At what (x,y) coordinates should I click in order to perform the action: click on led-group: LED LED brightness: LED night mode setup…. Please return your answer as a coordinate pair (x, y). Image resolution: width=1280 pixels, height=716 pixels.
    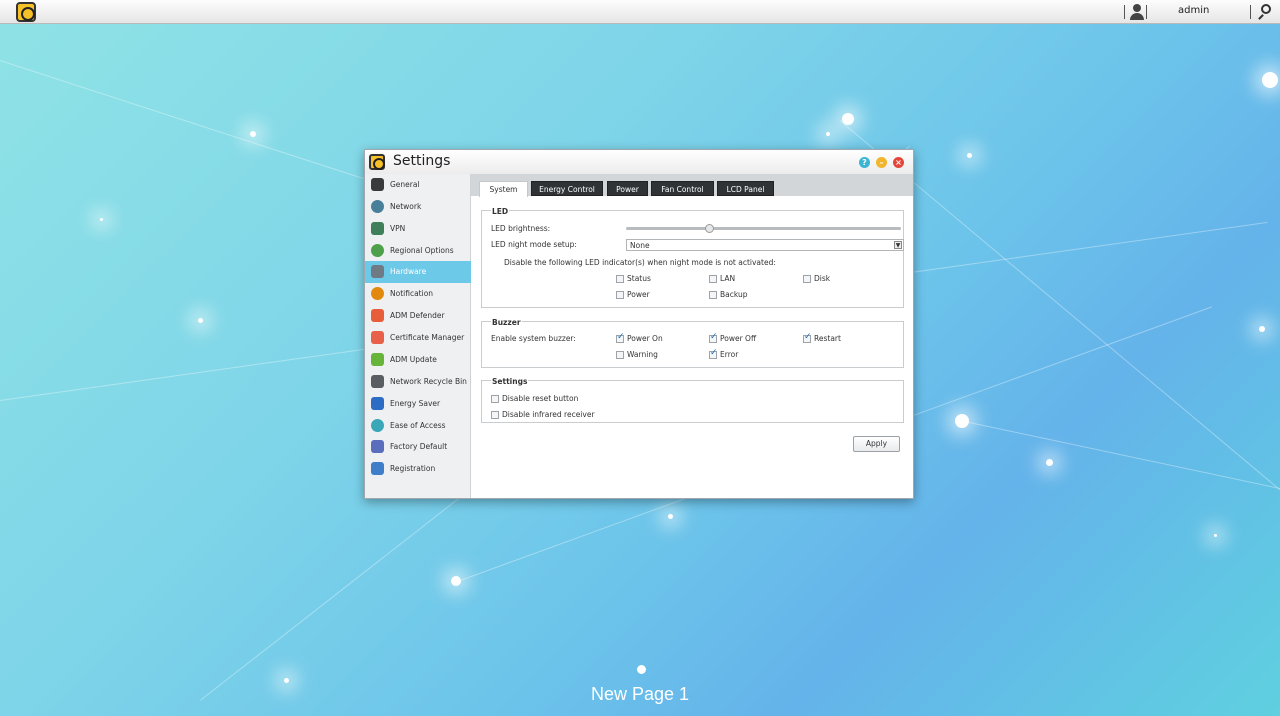
    Looking at the image, I should click on (692, 257).